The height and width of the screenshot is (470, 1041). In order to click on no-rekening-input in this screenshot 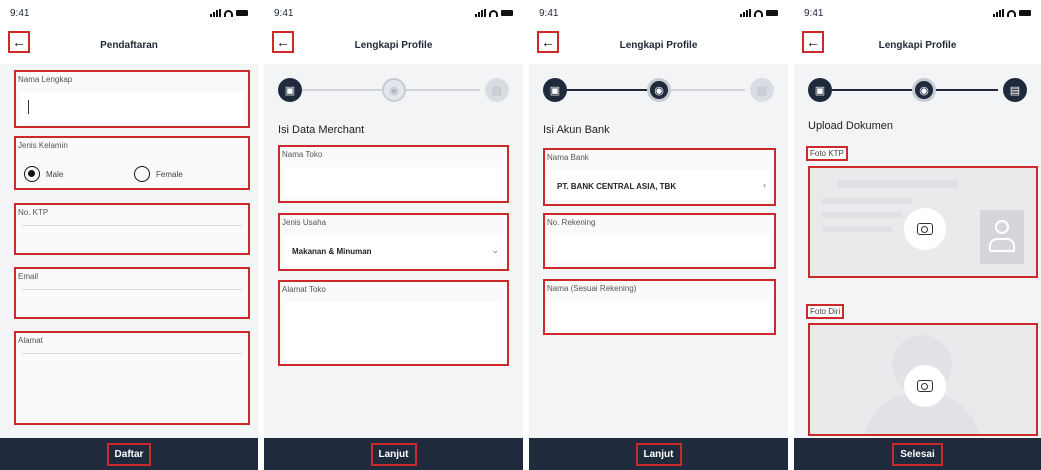, I will do `click(659, 249)`.